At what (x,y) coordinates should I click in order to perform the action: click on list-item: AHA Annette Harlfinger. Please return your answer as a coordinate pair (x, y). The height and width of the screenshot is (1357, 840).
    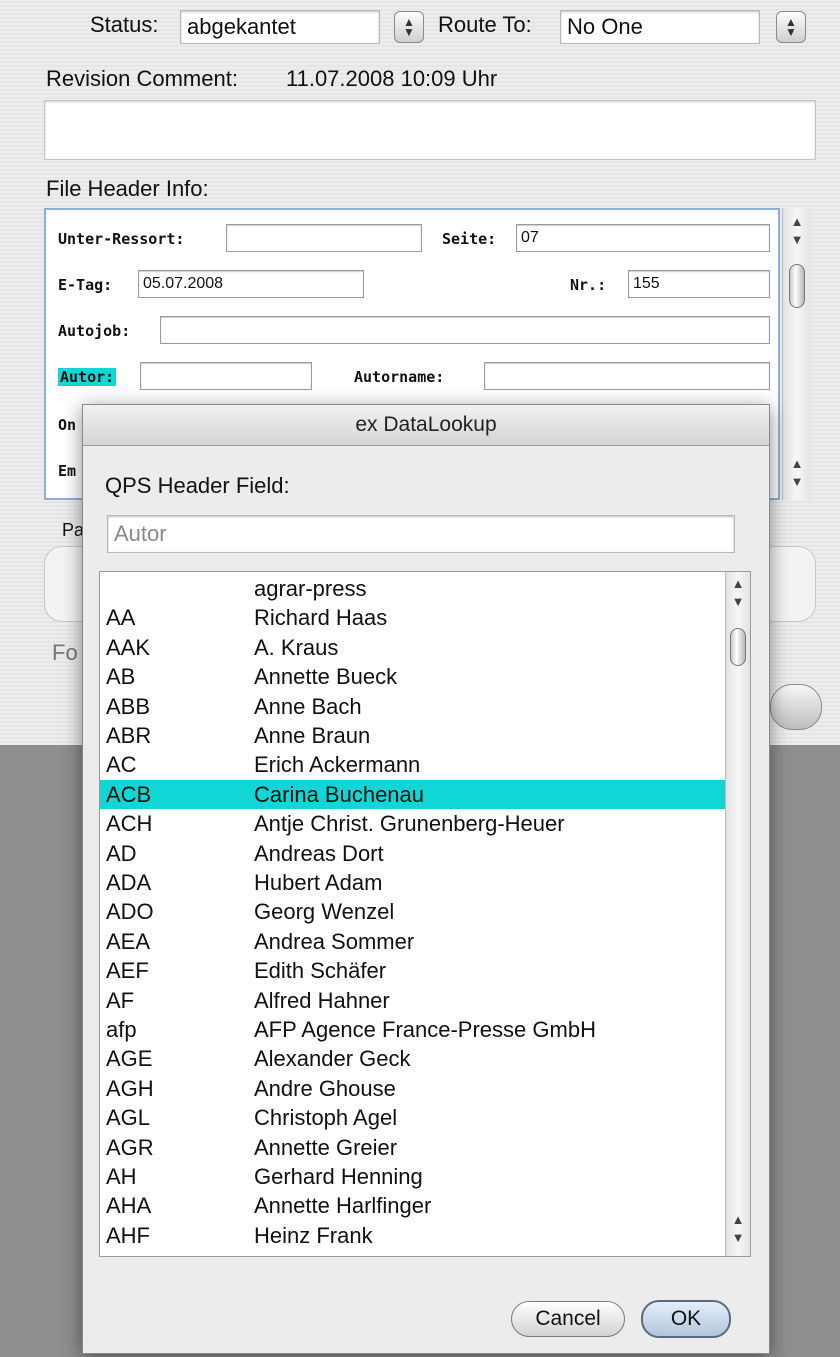
    Looking at the image, I should click on (413, 1205).